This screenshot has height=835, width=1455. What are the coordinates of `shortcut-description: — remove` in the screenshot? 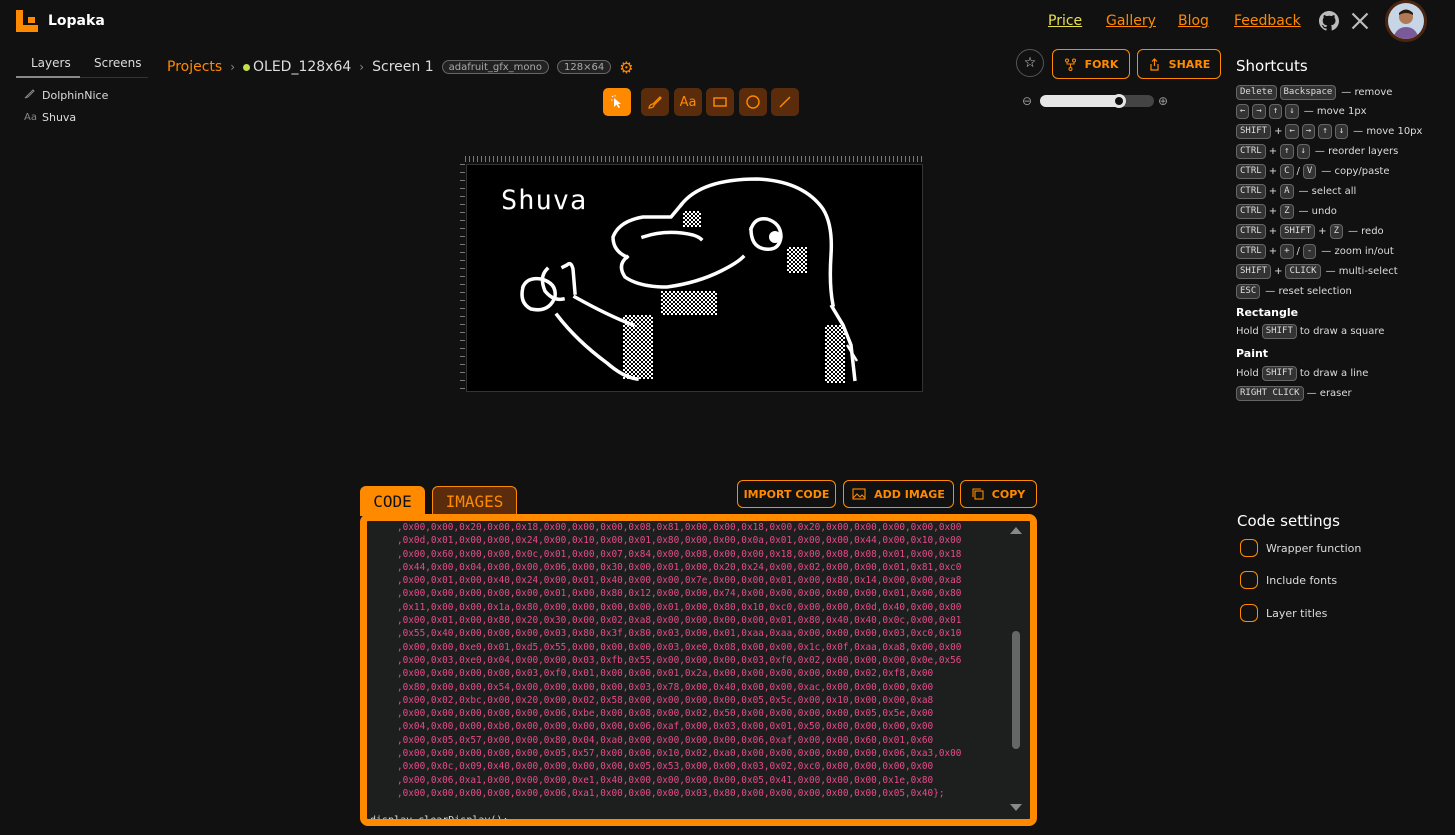 It's located at (1367, 92).